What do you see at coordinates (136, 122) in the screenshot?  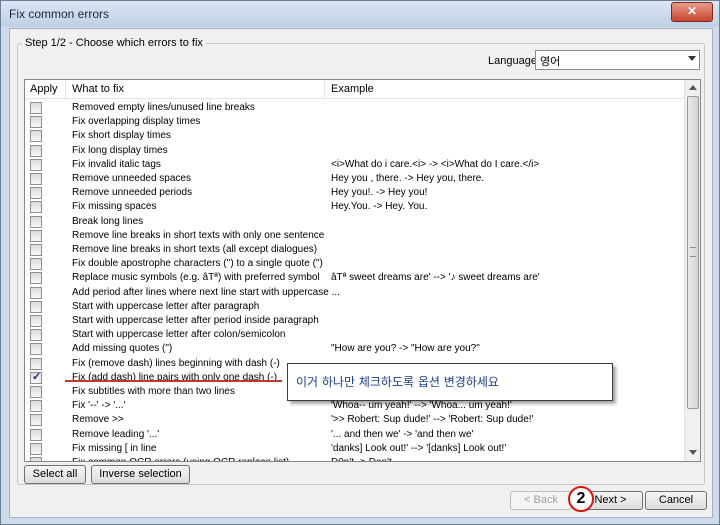 I see `fix-label: Fix overlapping display times` at bounding box center [136, 122].